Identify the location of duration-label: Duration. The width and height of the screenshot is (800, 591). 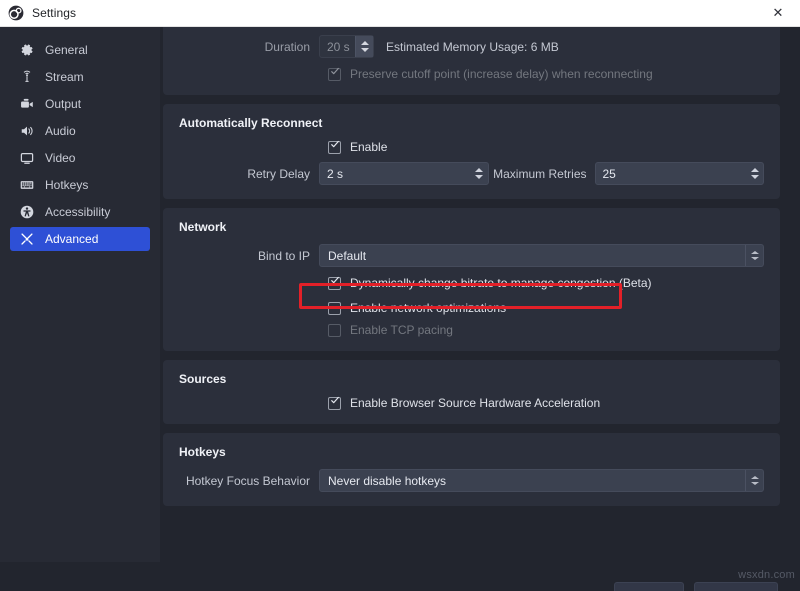
(287, 46).